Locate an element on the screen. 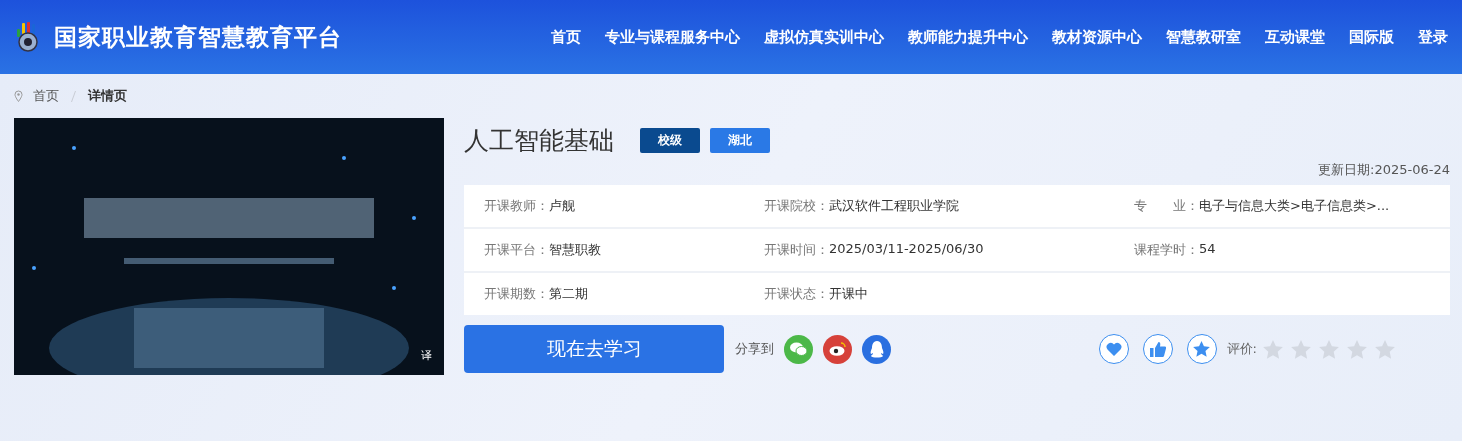  course-title: 人工智能基础 is located at coordinates (539, 141).